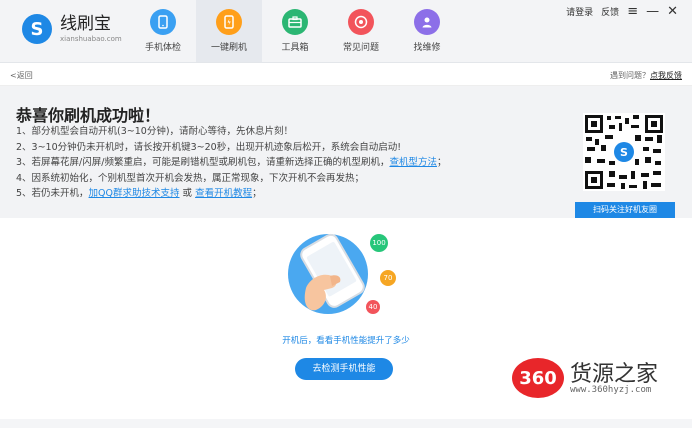 The image size is (692, 428). Describe the element at coordinates (346, 423) in the screenshot. I see `bottom-strip` at that location.